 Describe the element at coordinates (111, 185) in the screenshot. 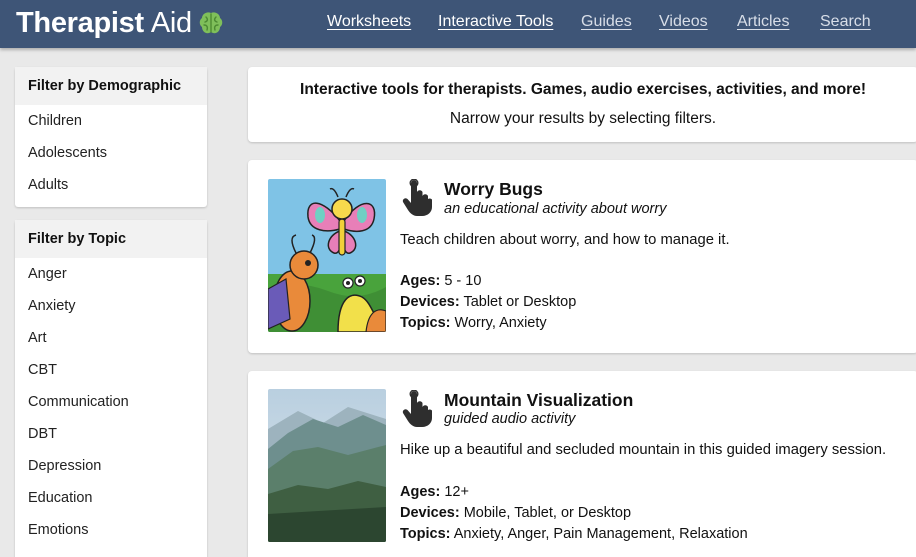

I see `filter-adults: Adults` at that location.